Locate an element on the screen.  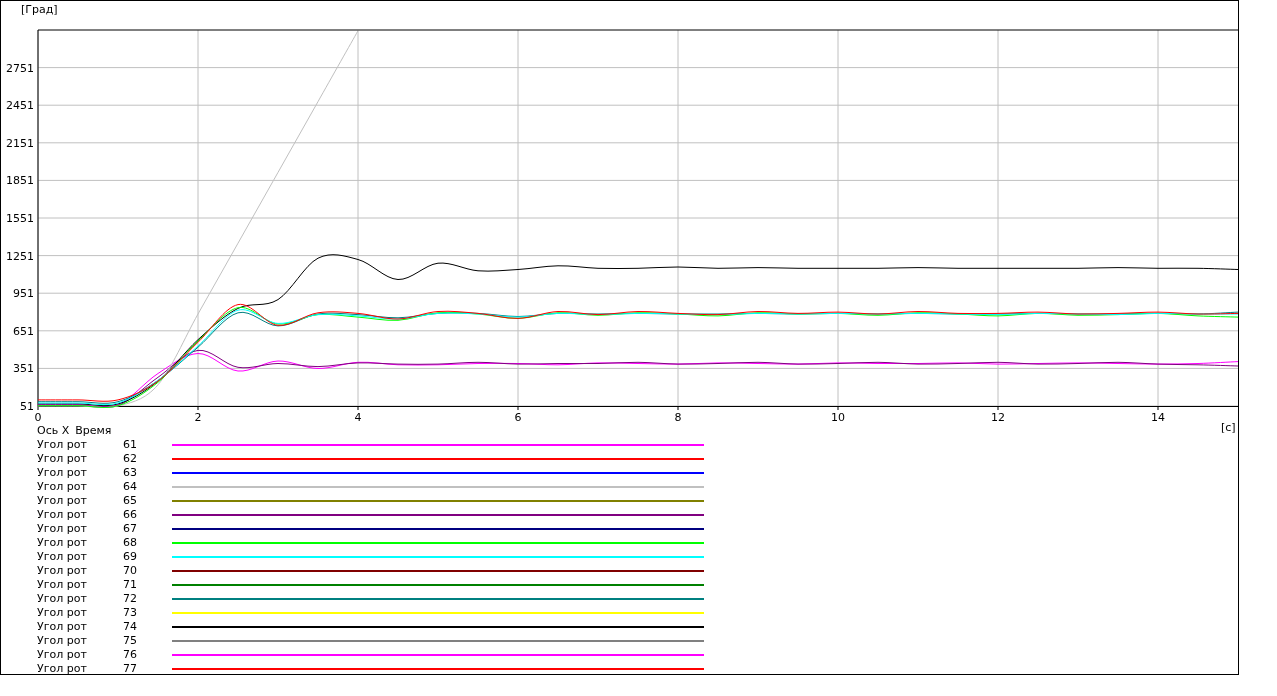
legend-number: 76 is located at coordinates (130, 655).